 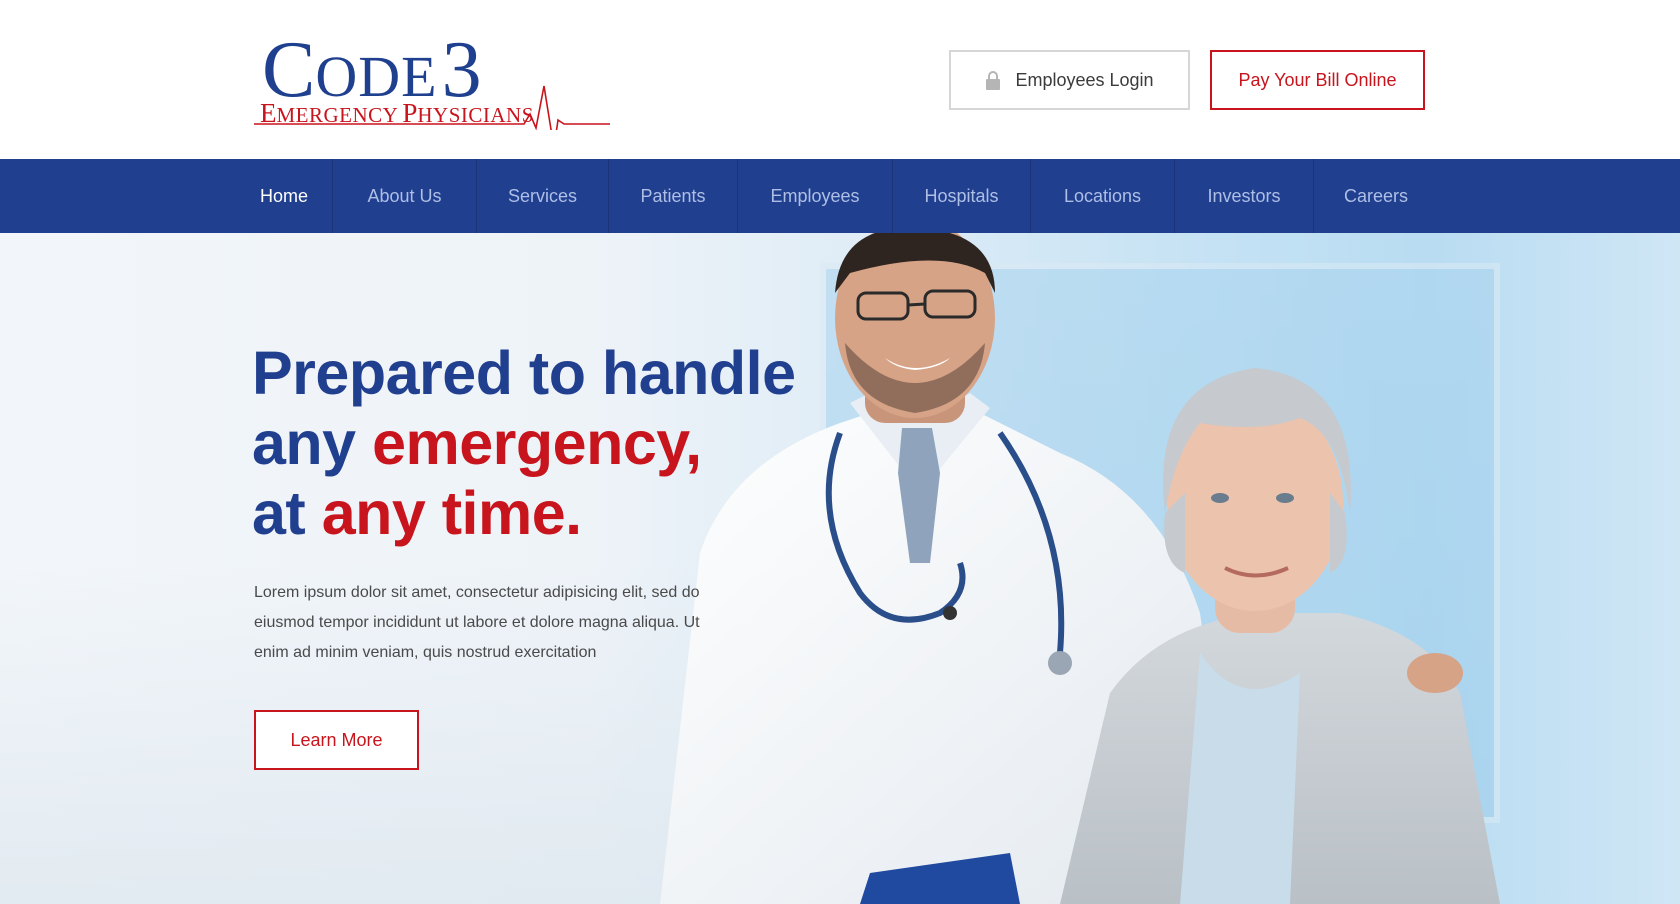 I want to click on nav-item-services: Services, so click(x=542, y=196).